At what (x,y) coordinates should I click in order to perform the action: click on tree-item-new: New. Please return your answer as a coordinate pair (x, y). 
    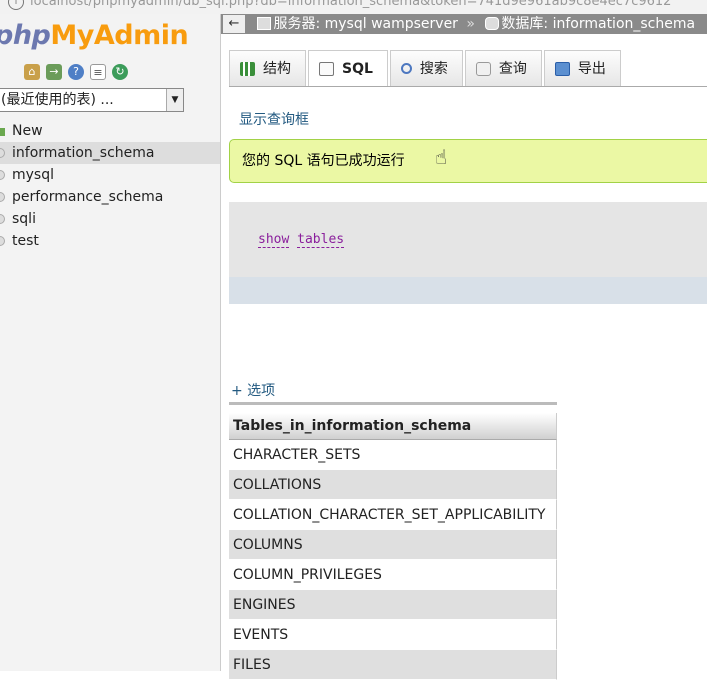
    Looking at the image, I should click on (110, 131).